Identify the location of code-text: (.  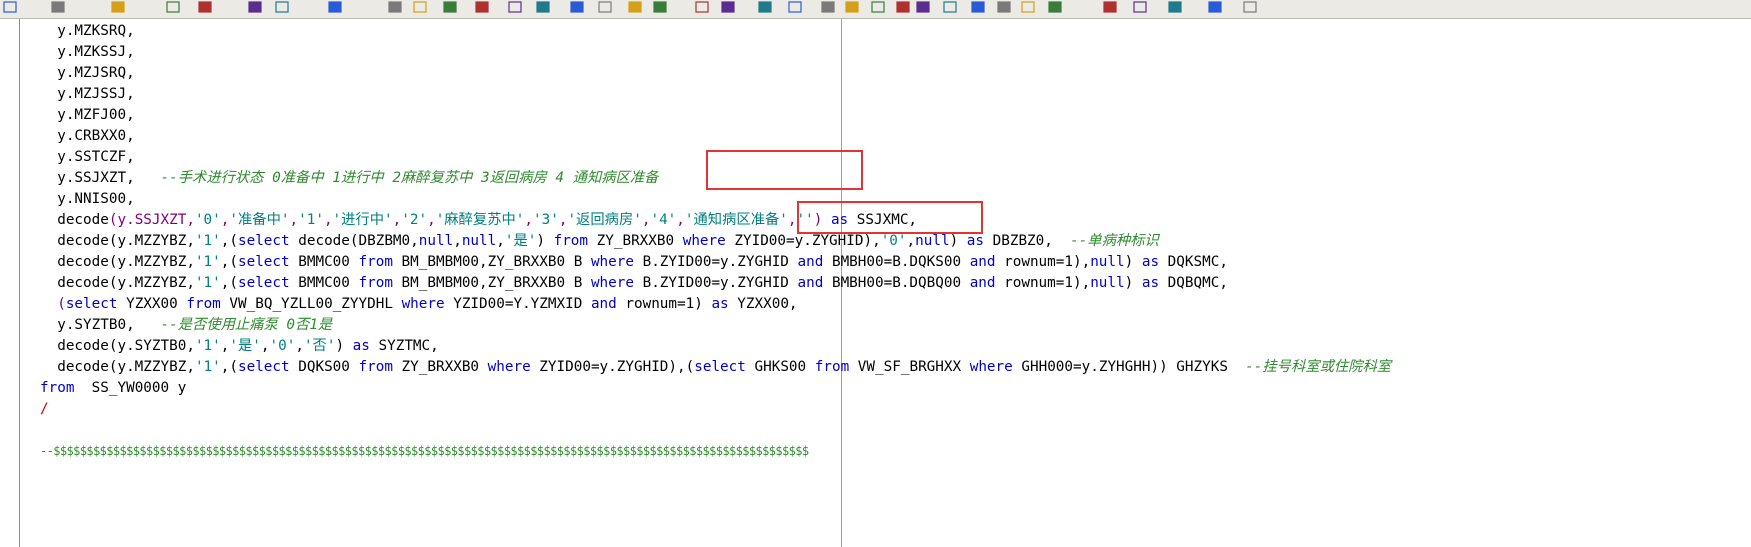
(53, 304).